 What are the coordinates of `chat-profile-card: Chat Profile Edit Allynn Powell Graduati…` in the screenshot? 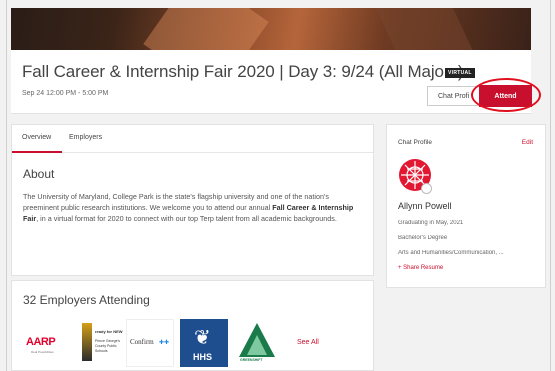 It's located at (466, 206).